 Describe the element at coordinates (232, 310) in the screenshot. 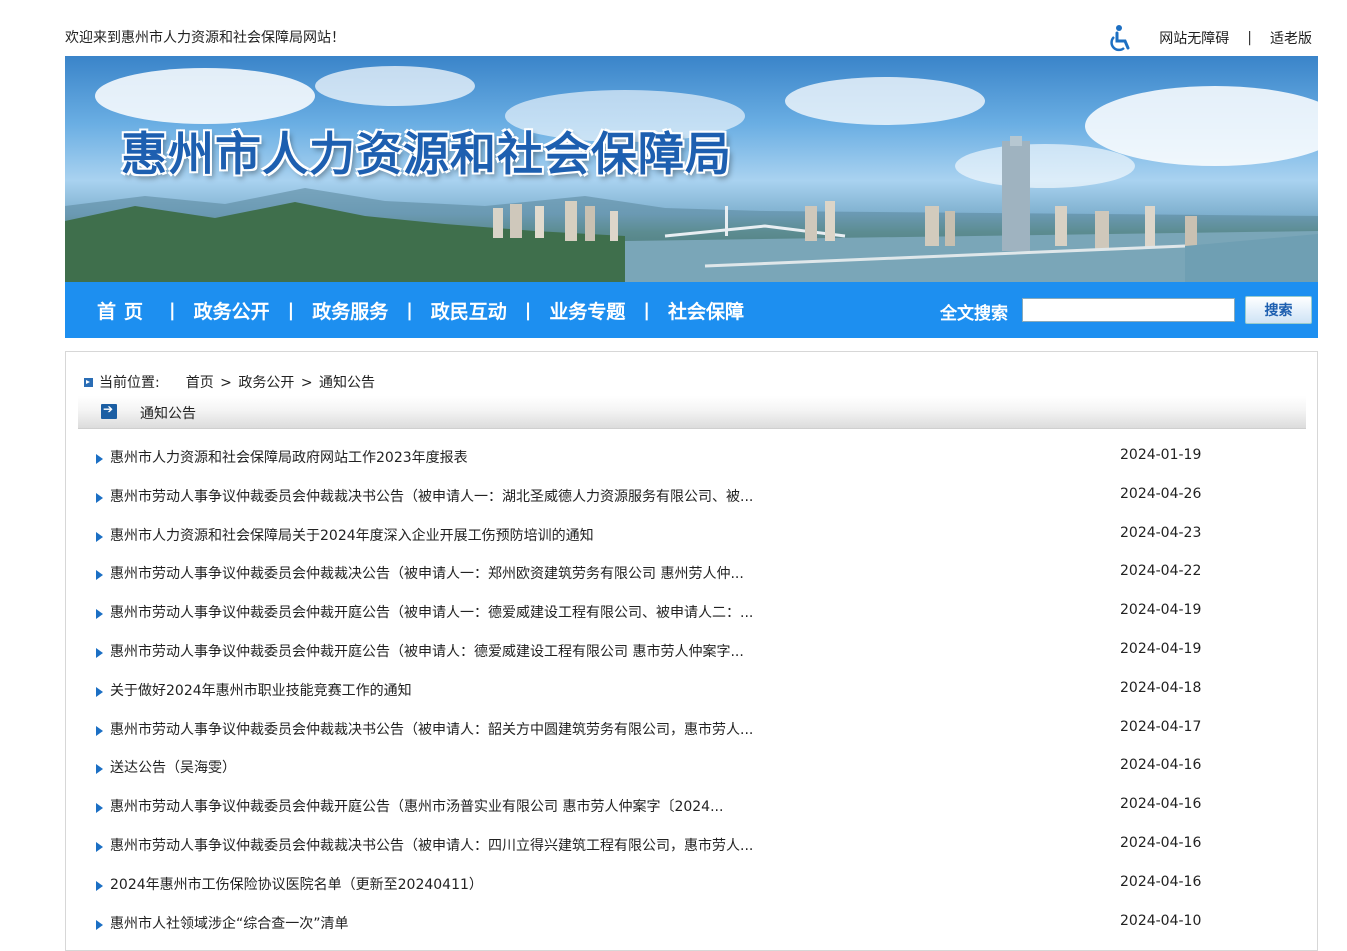

I see `nav-government-affairs: 政务公开` at that location.